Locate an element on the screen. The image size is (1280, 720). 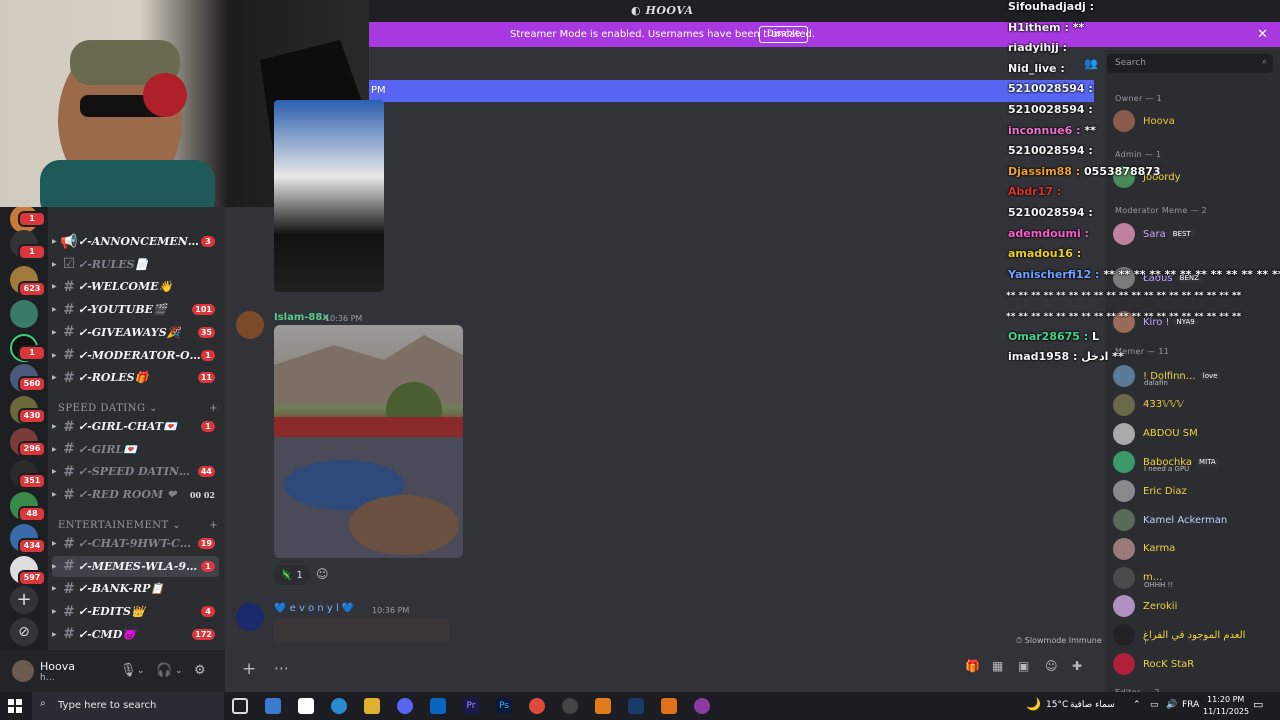
message-author: Islam-88x is located at coordinates (301, 317).